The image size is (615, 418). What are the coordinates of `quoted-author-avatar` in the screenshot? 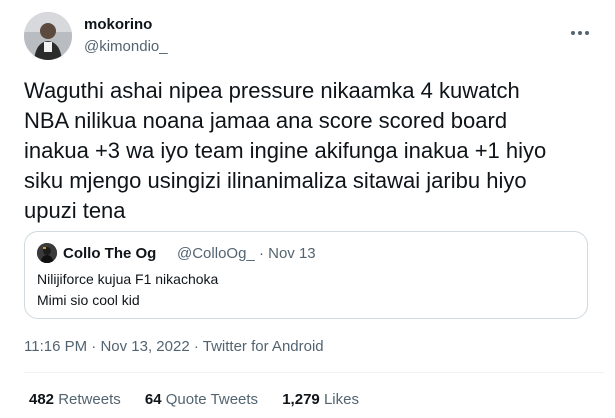 It's located at (47, 253).